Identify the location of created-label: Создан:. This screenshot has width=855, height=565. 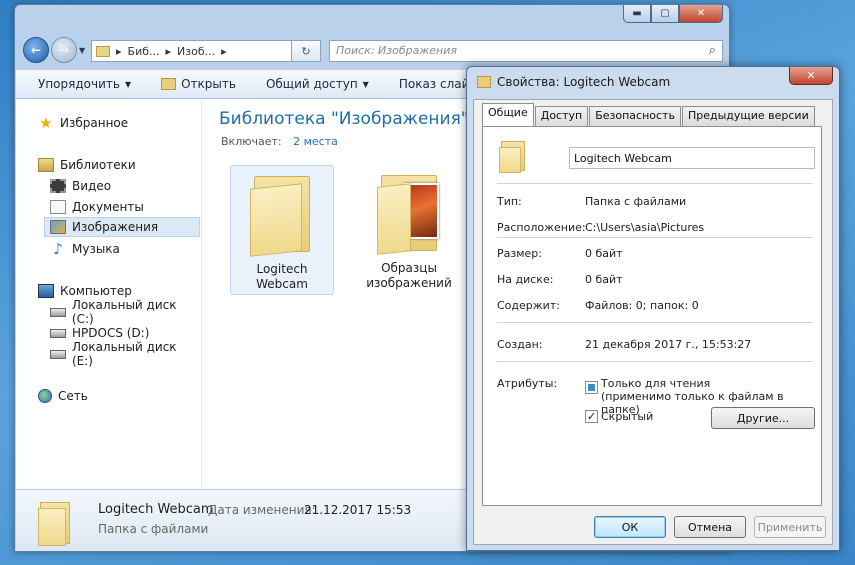
(520, 344).